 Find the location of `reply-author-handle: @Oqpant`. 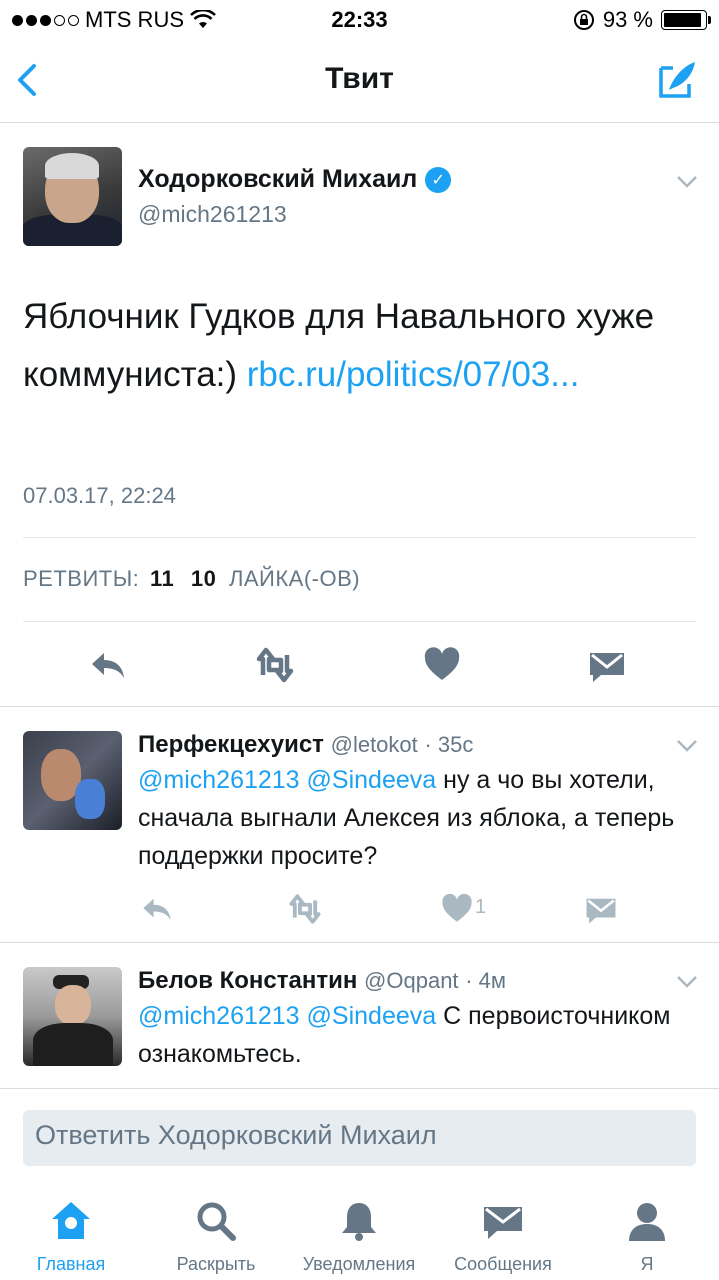

reply-author-handle: @Oqpant is located at coordinates (411, 980).